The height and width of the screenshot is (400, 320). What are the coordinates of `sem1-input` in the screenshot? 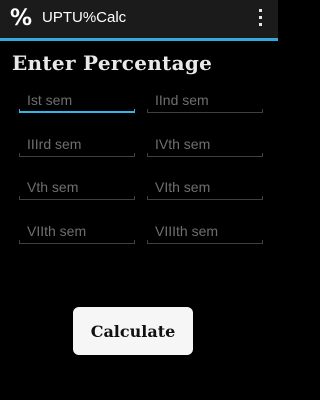 It's located at (77, 100).